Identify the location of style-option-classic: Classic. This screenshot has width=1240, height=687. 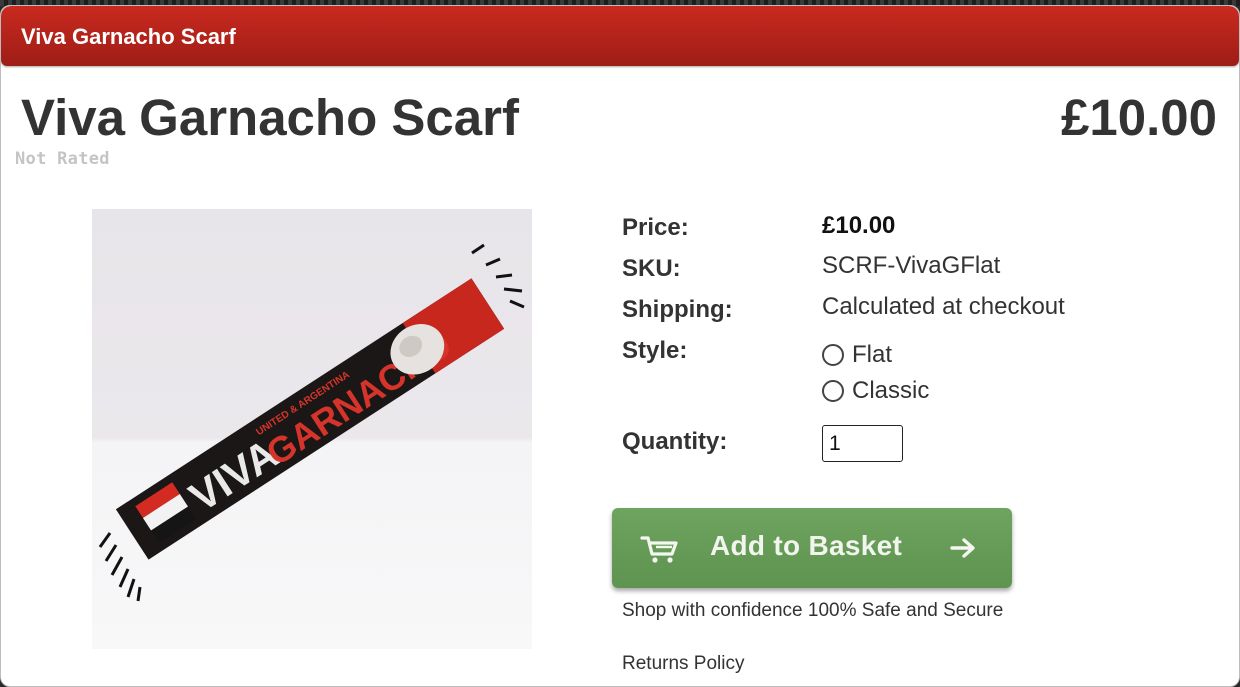
(875, 391).